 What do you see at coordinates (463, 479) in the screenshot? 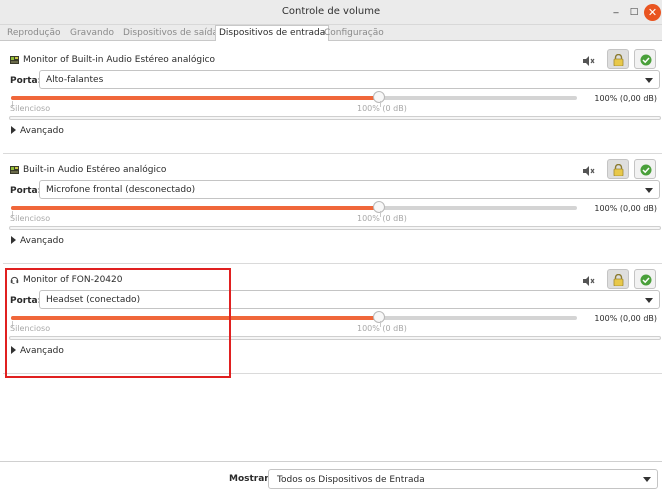
I see `show-filter-select: Todos os Dispositivos de Entrada` at bounding box center [463, 479].